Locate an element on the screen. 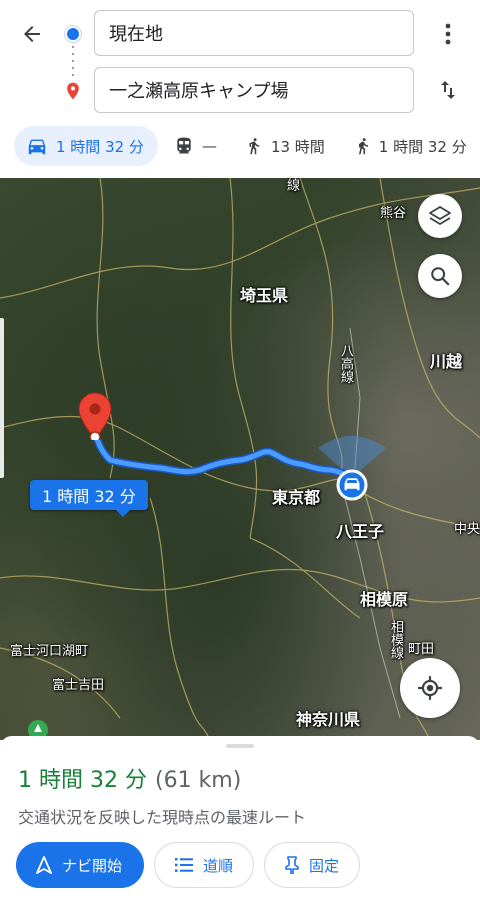  more-vert-icon is located at coordinates (448, 34).